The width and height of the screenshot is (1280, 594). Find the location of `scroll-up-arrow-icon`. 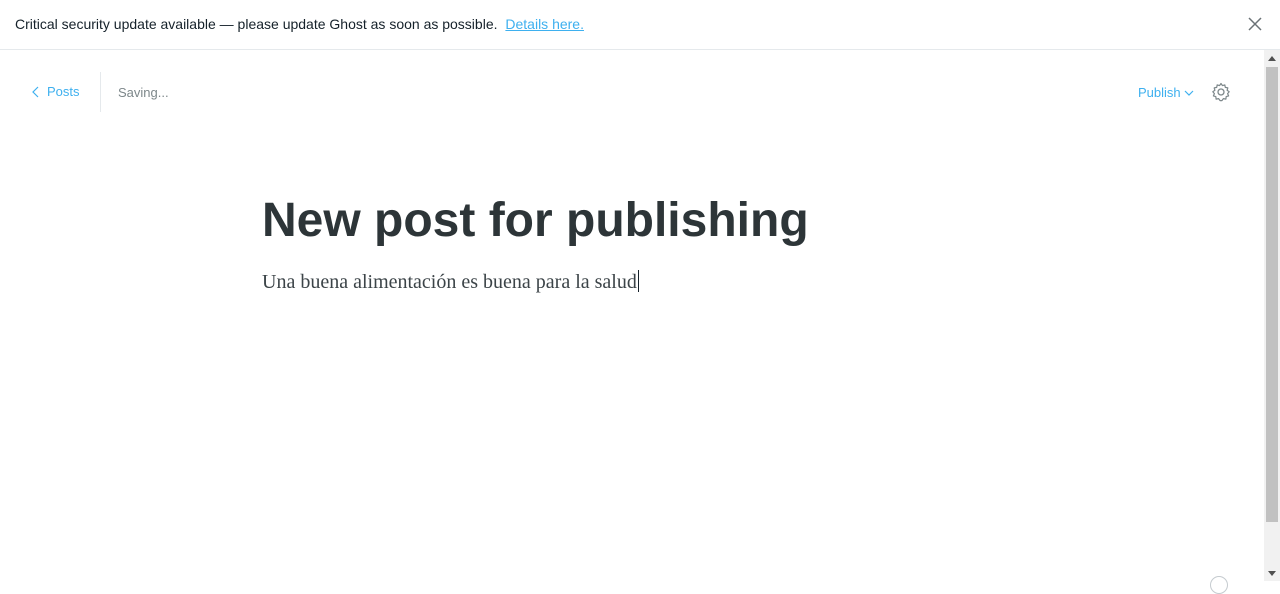

scroll-up-arrow-icon is located at coordinates (1272, 58).